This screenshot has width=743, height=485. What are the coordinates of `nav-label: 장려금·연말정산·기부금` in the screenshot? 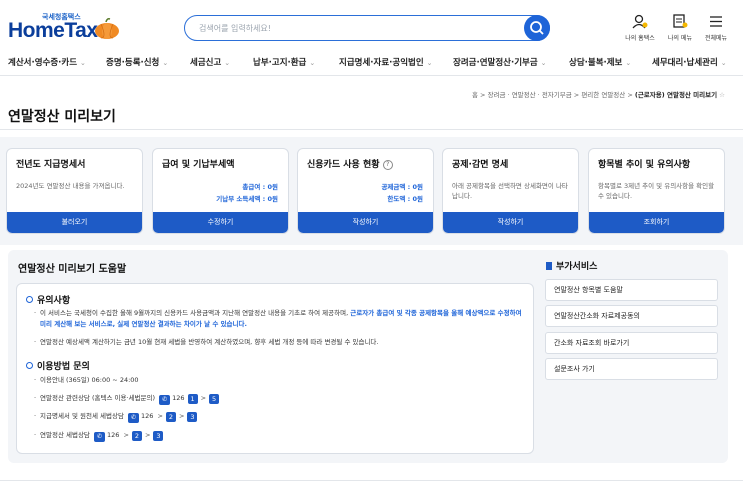 It's located at (495, 63).